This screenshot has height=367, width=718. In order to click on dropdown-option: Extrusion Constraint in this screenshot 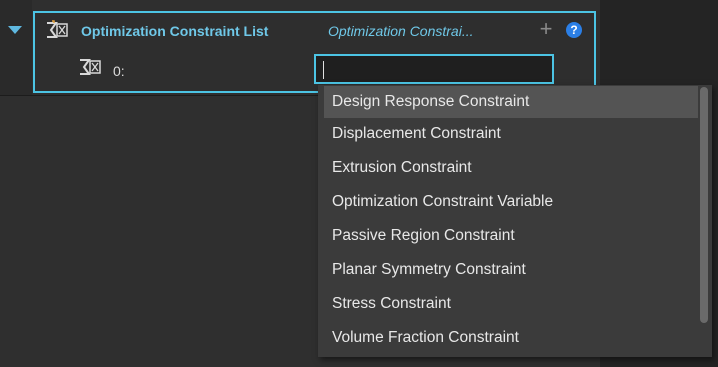, I will do `click(511, 168)`.